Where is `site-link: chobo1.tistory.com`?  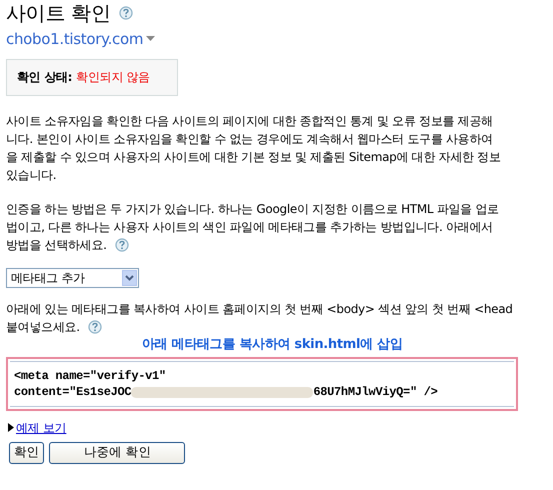 site-link: chobo1.tistory.com is located at coordinates (75, 39).